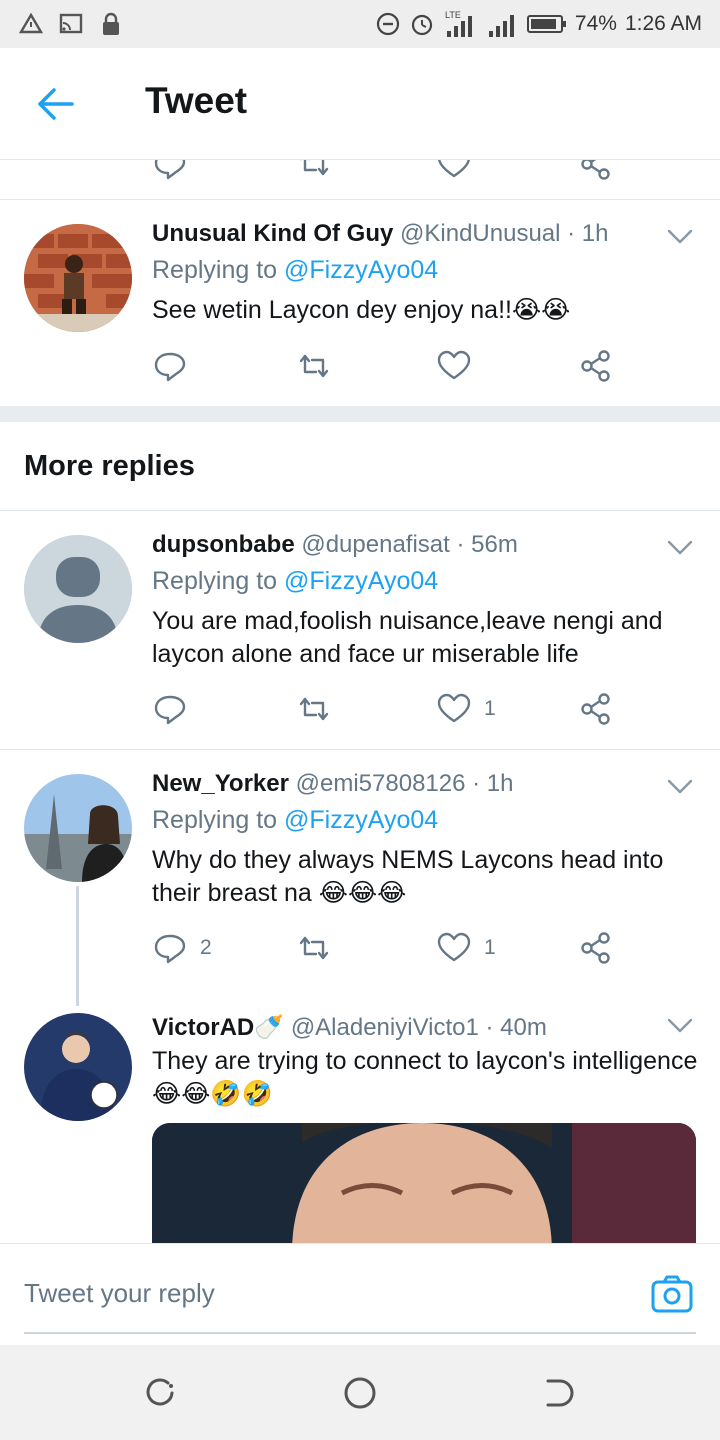  I want to click on default-avatar-icon, so click(78, 589).